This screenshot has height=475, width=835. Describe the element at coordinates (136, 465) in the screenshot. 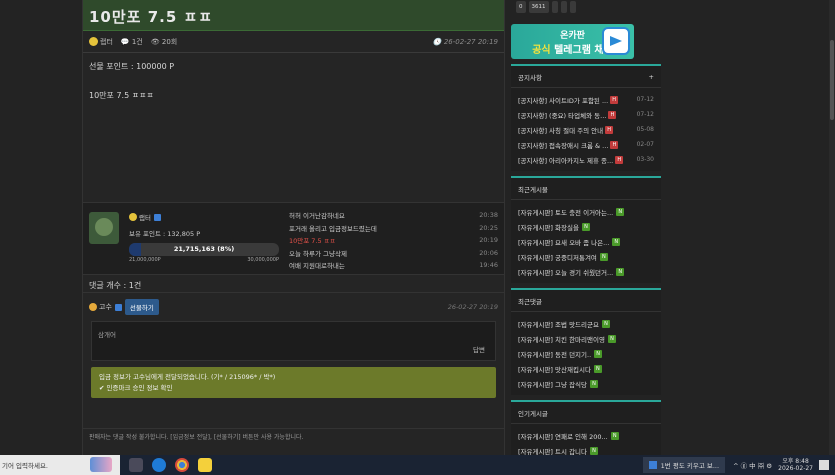

I see `task-view-icon` at that location.